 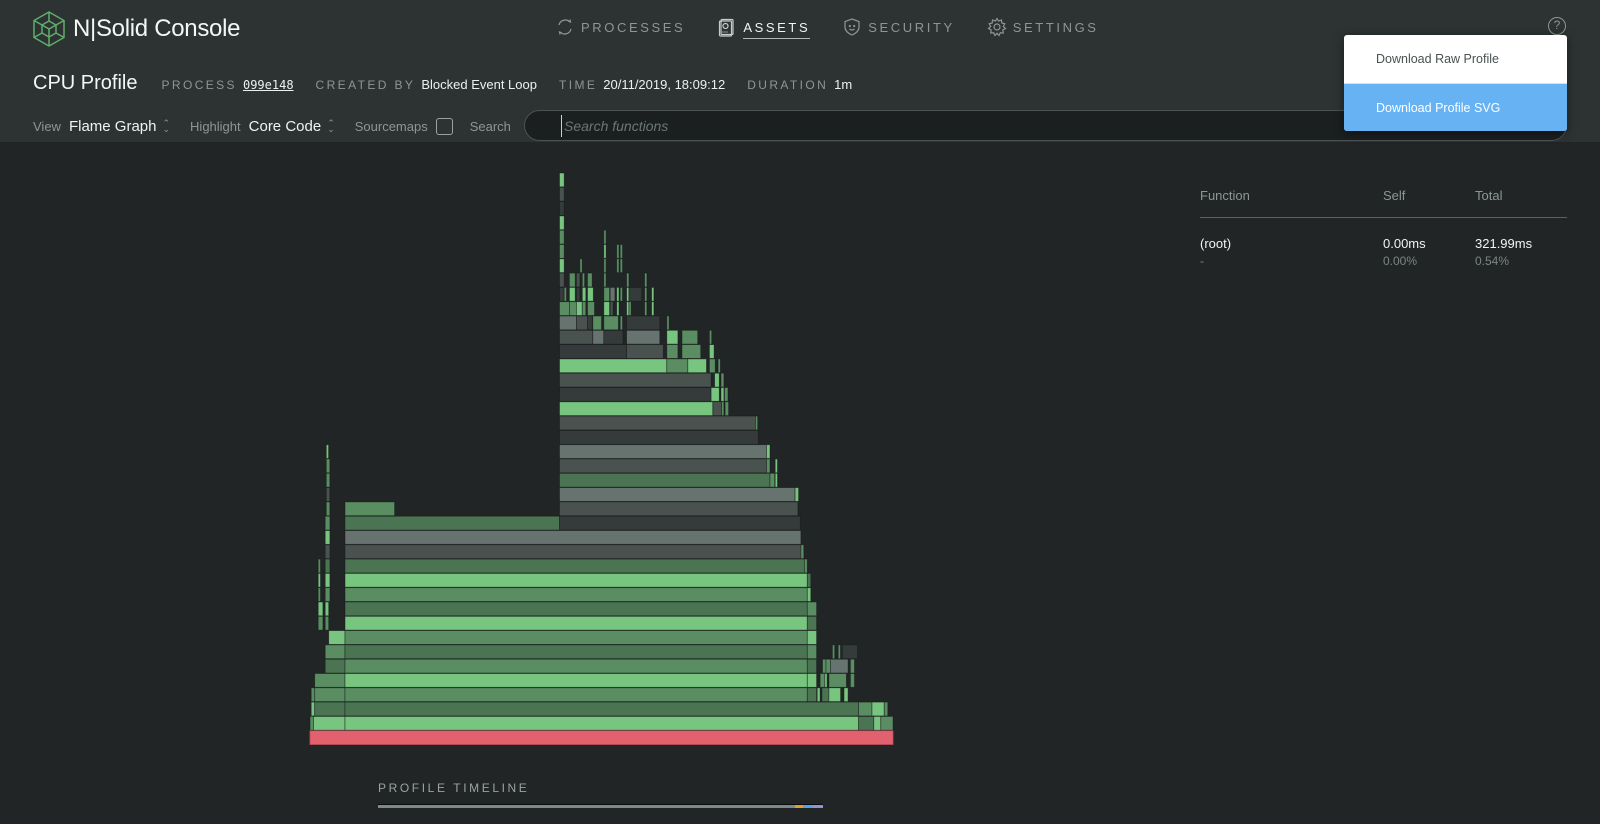 I want to click on nav-security: SECURITY, so click(x=898, y=27).